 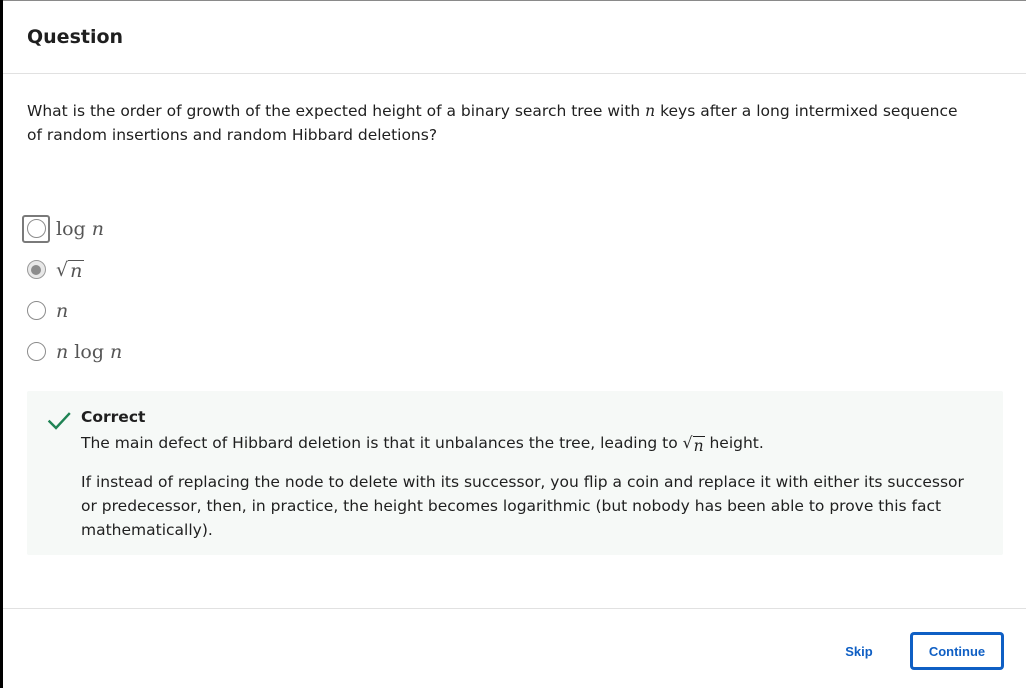 What do you see at coordinates (72, 310) in the screenshot?
I see `option-n: n` at bounding box center [72, 310].